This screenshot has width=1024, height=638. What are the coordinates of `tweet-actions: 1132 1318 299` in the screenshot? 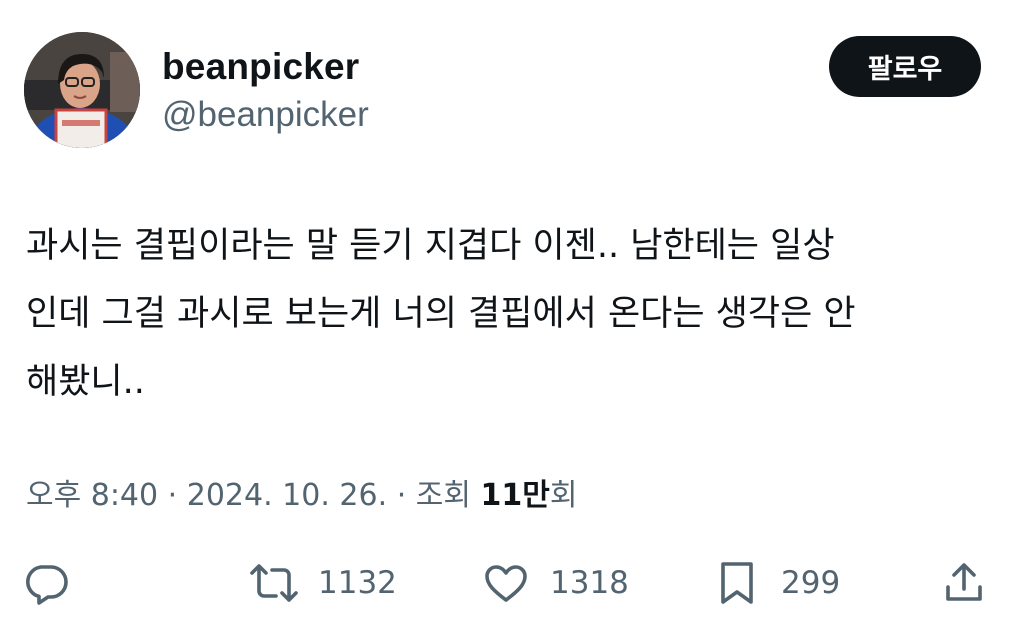 It's located at (512, 583).